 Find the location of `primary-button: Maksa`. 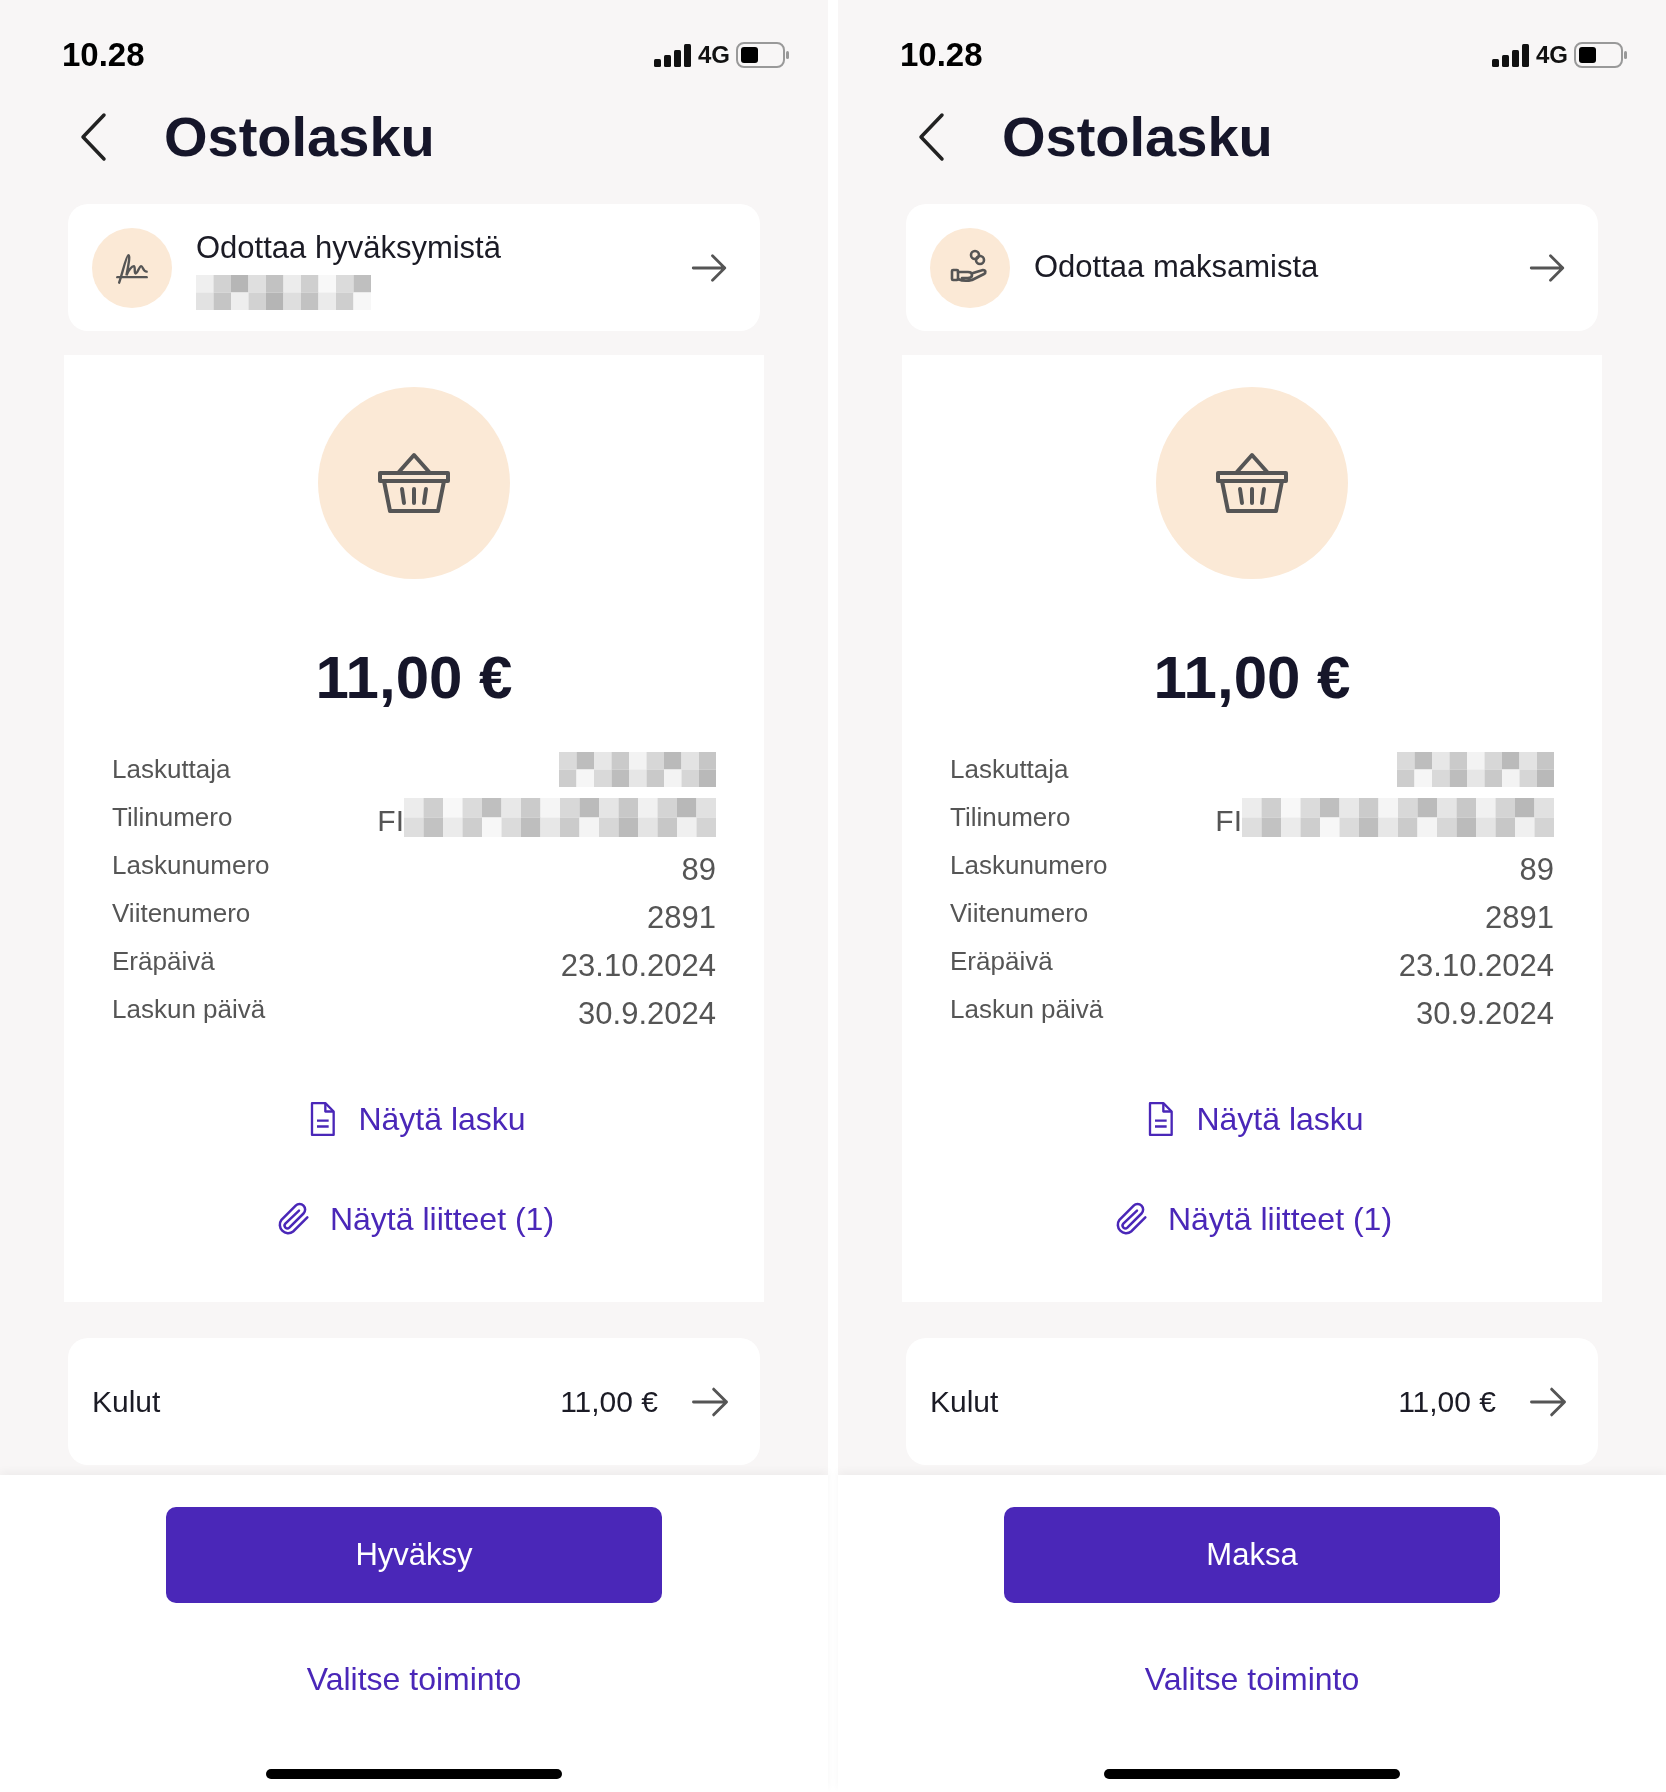

primary-button: Maksa is located at coordinates (1252, 1555).